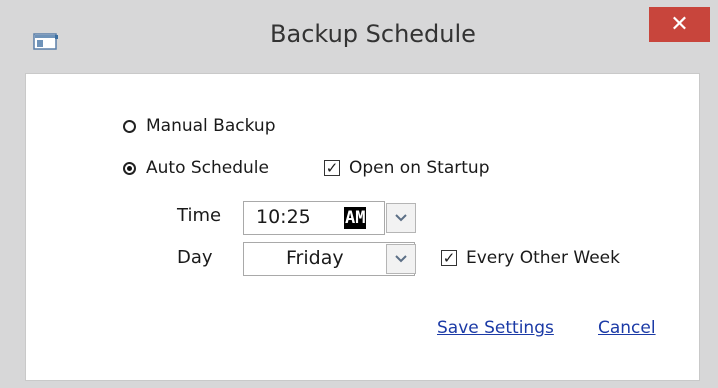  What do you see at coordinates (495, 328) in the screenshot?
I see `save-settings-link: Save Settings` at bounding box center [495, 328].